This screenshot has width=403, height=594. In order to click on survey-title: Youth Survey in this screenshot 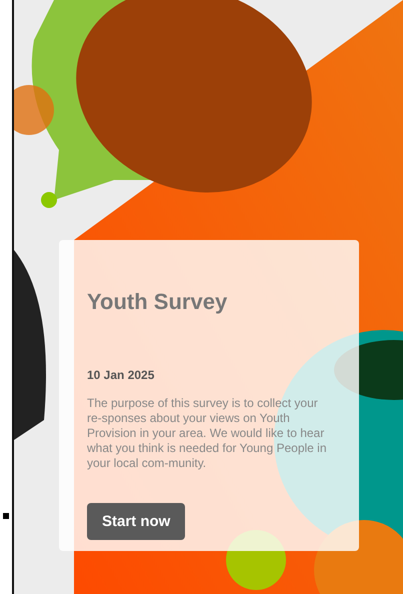, I will do `click(157, 302)`.